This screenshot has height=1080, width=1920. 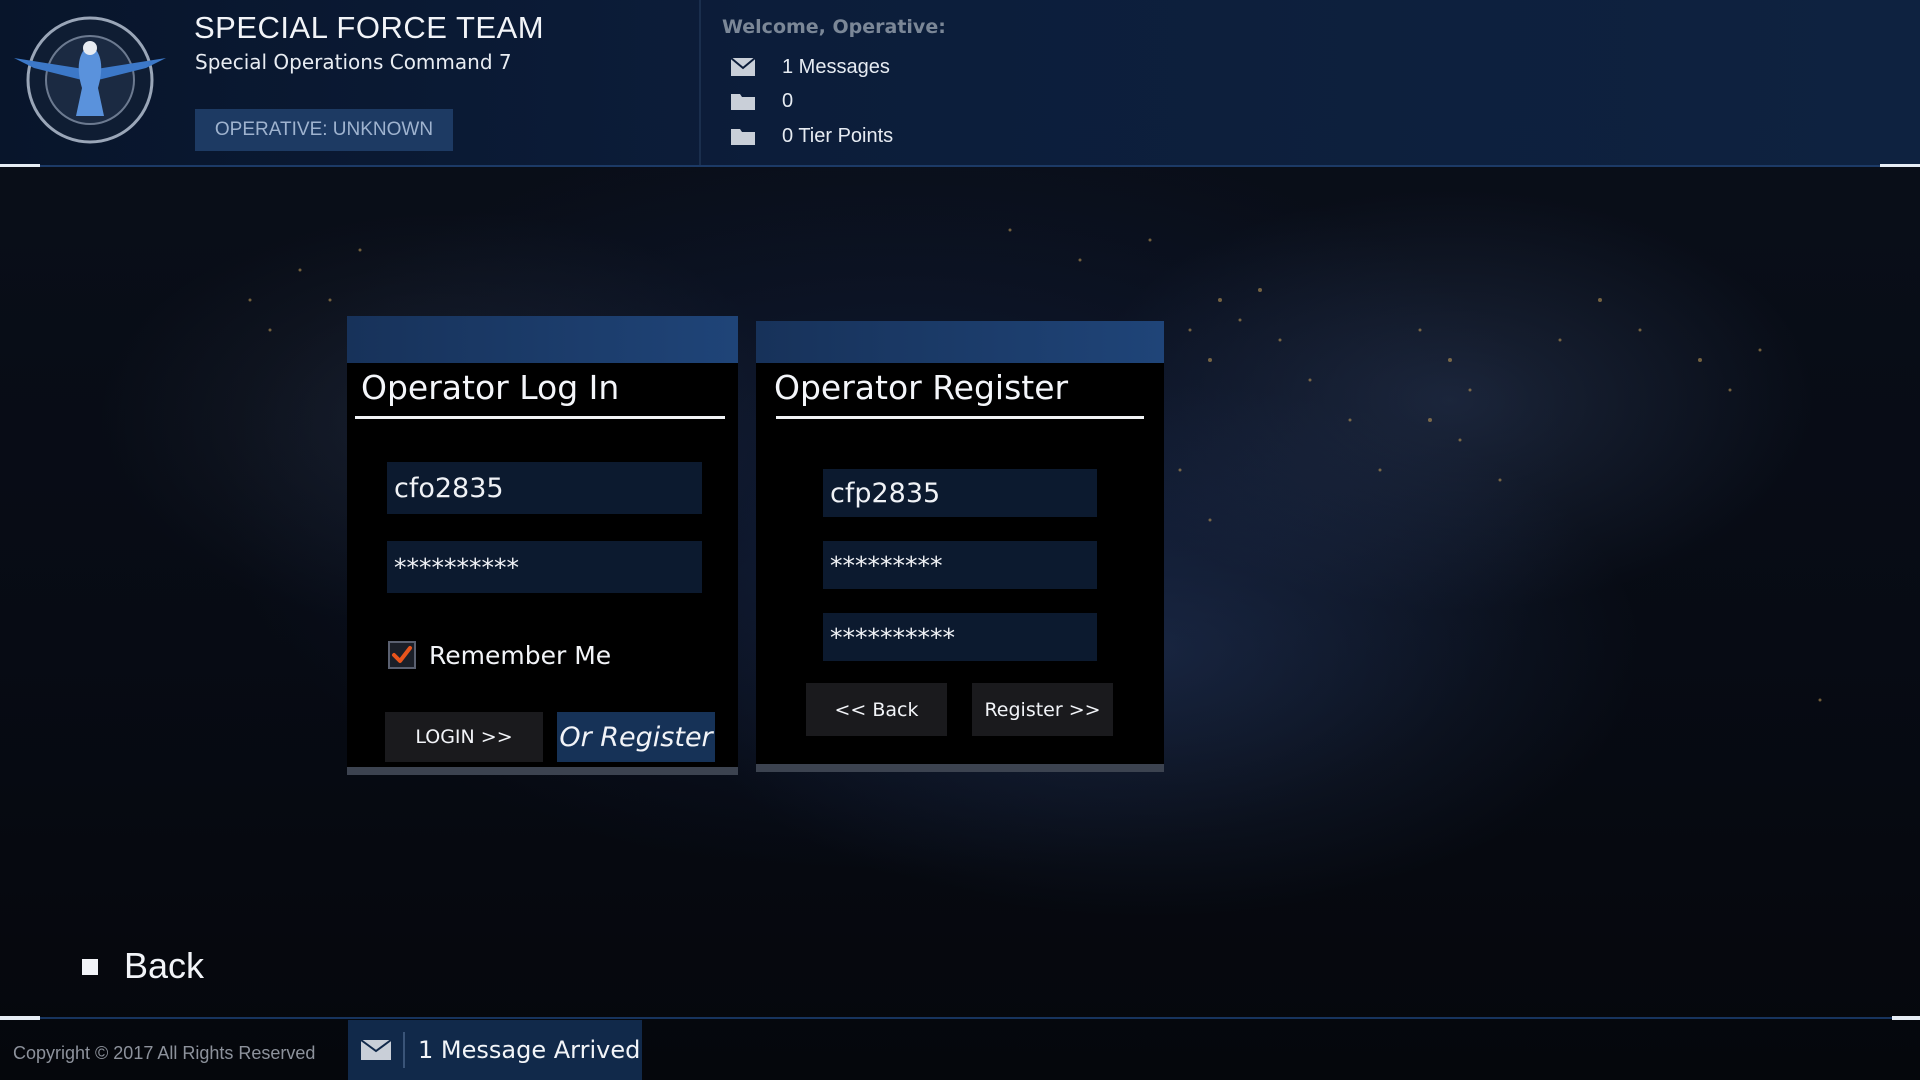 I want to click on back-bullet-icon, so click(x=90, y=967).